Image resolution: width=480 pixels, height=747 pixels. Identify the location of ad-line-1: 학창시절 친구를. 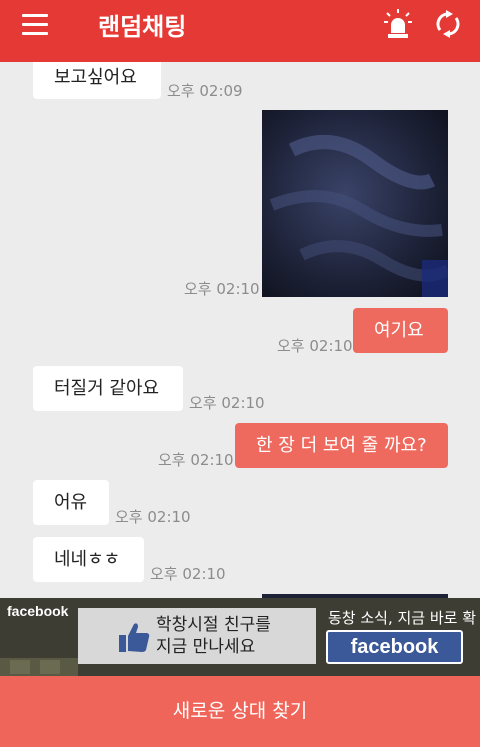
(213, 625).